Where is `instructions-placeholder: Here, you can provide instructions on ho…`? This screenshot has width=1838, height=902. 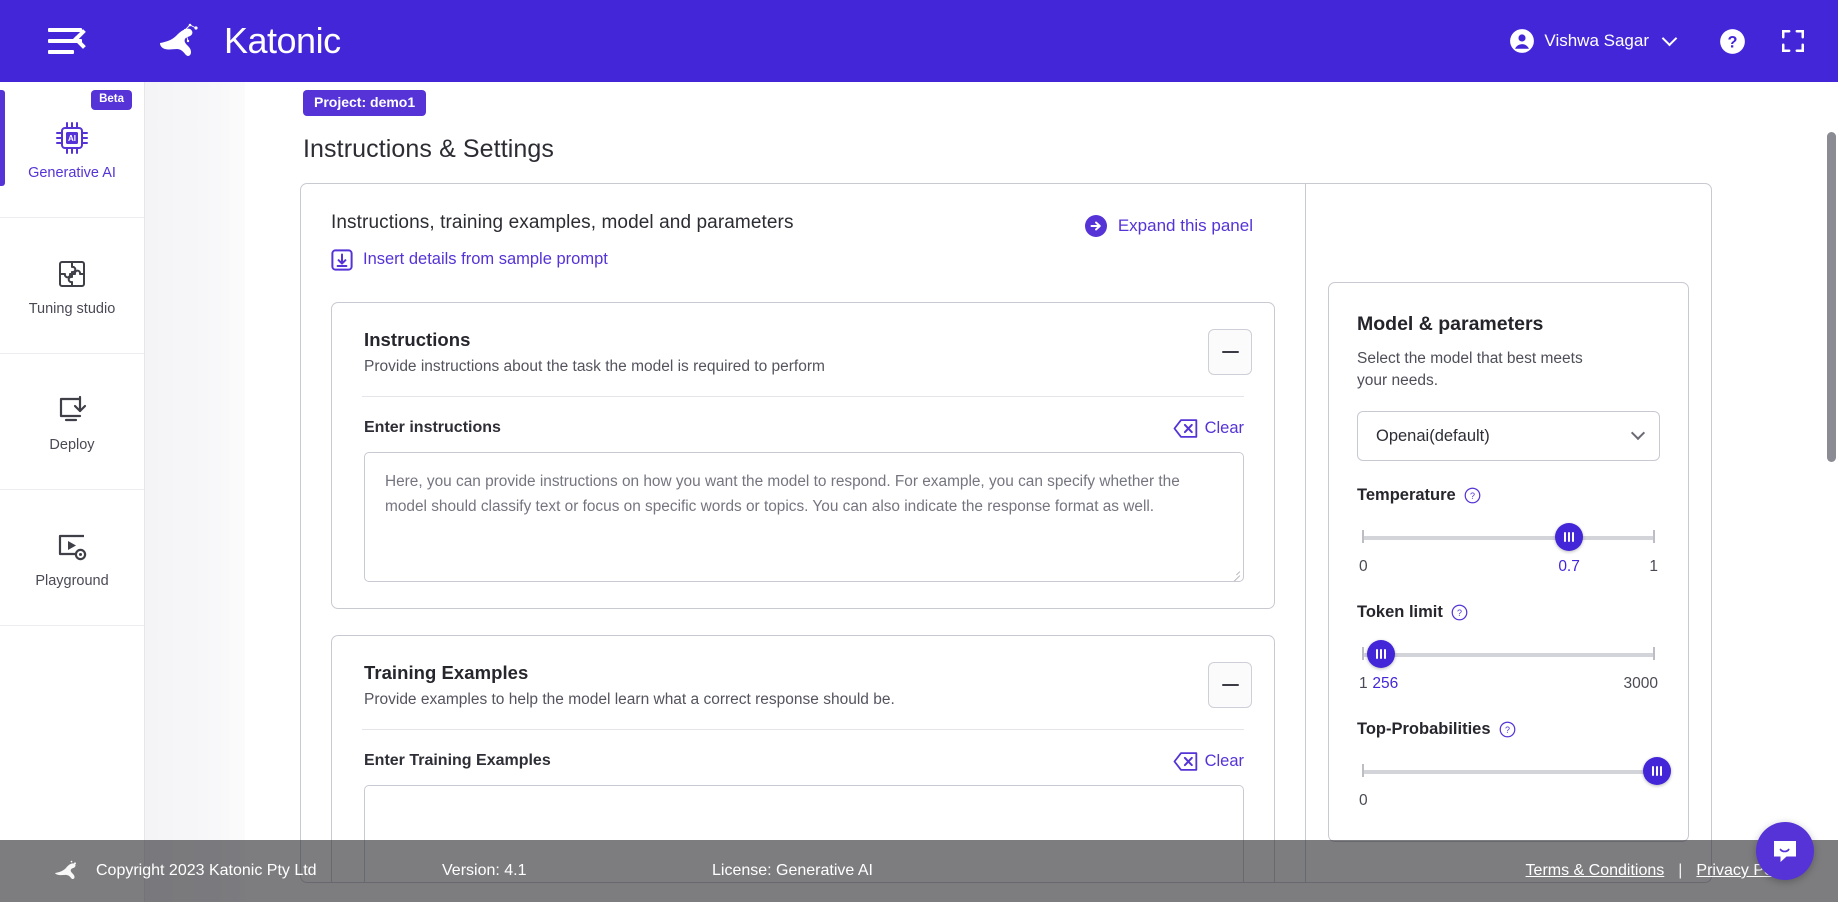 instructions-placeholder: Here, you can provide instructions on ho… is located at coordinates (782, 493).